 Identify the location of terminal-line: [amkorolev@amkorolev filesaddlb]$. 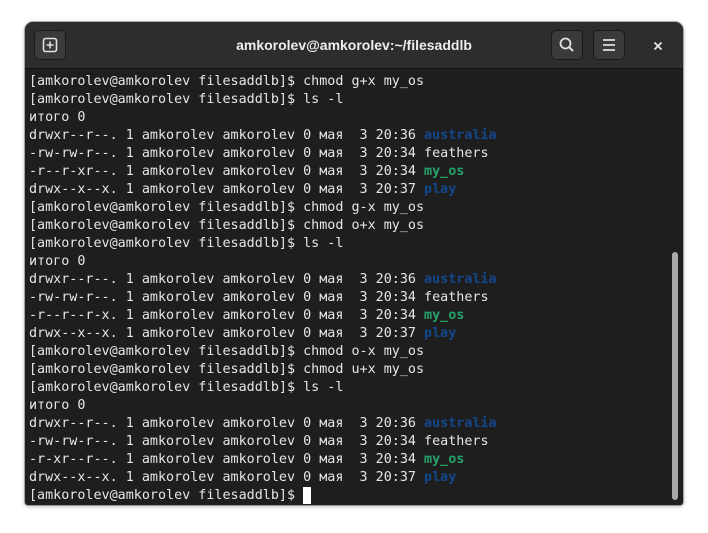
(170, 496).